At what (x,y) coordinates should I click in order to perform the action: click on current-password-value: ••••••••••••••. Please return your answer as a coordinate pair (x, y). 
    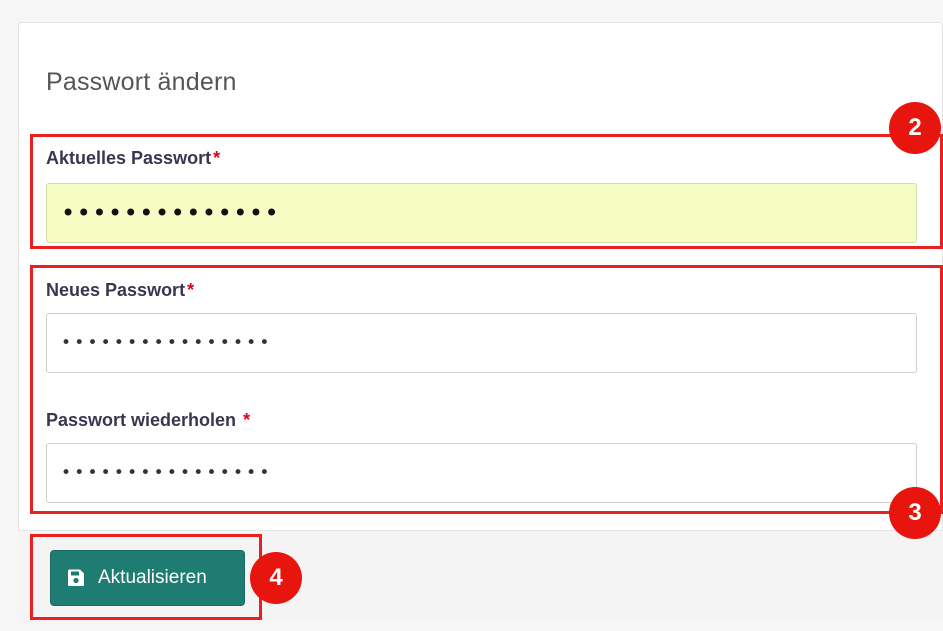
    Looking at the image, I should click on (171, 213).